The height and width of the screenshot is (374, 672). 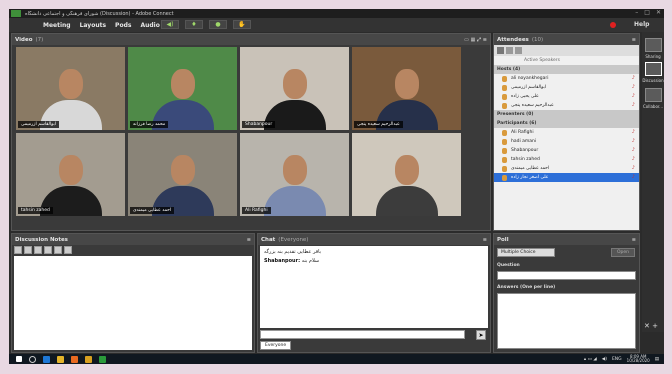 What do you see at coordinates (647, 12) in the screenshot?
I see `maximize-icon: □` at bounding box center [647, 12].